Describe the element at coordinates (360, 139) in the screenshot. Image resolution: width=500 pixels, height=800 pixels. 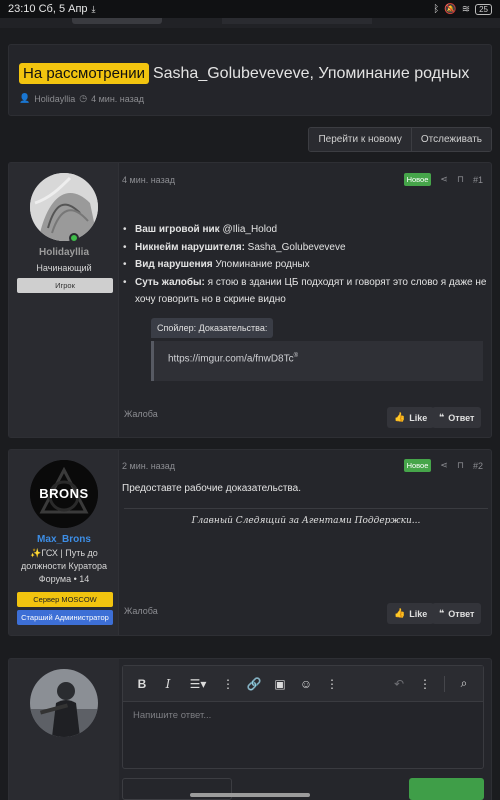
I see `go-to-new-button: Перейти к новому` at that location.